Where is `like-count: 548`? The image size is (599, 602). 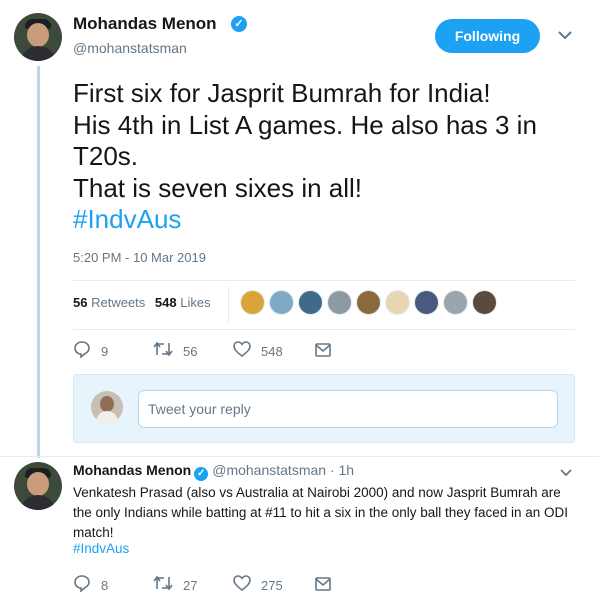
like-count: 548 is located at coordinates (272, 351).